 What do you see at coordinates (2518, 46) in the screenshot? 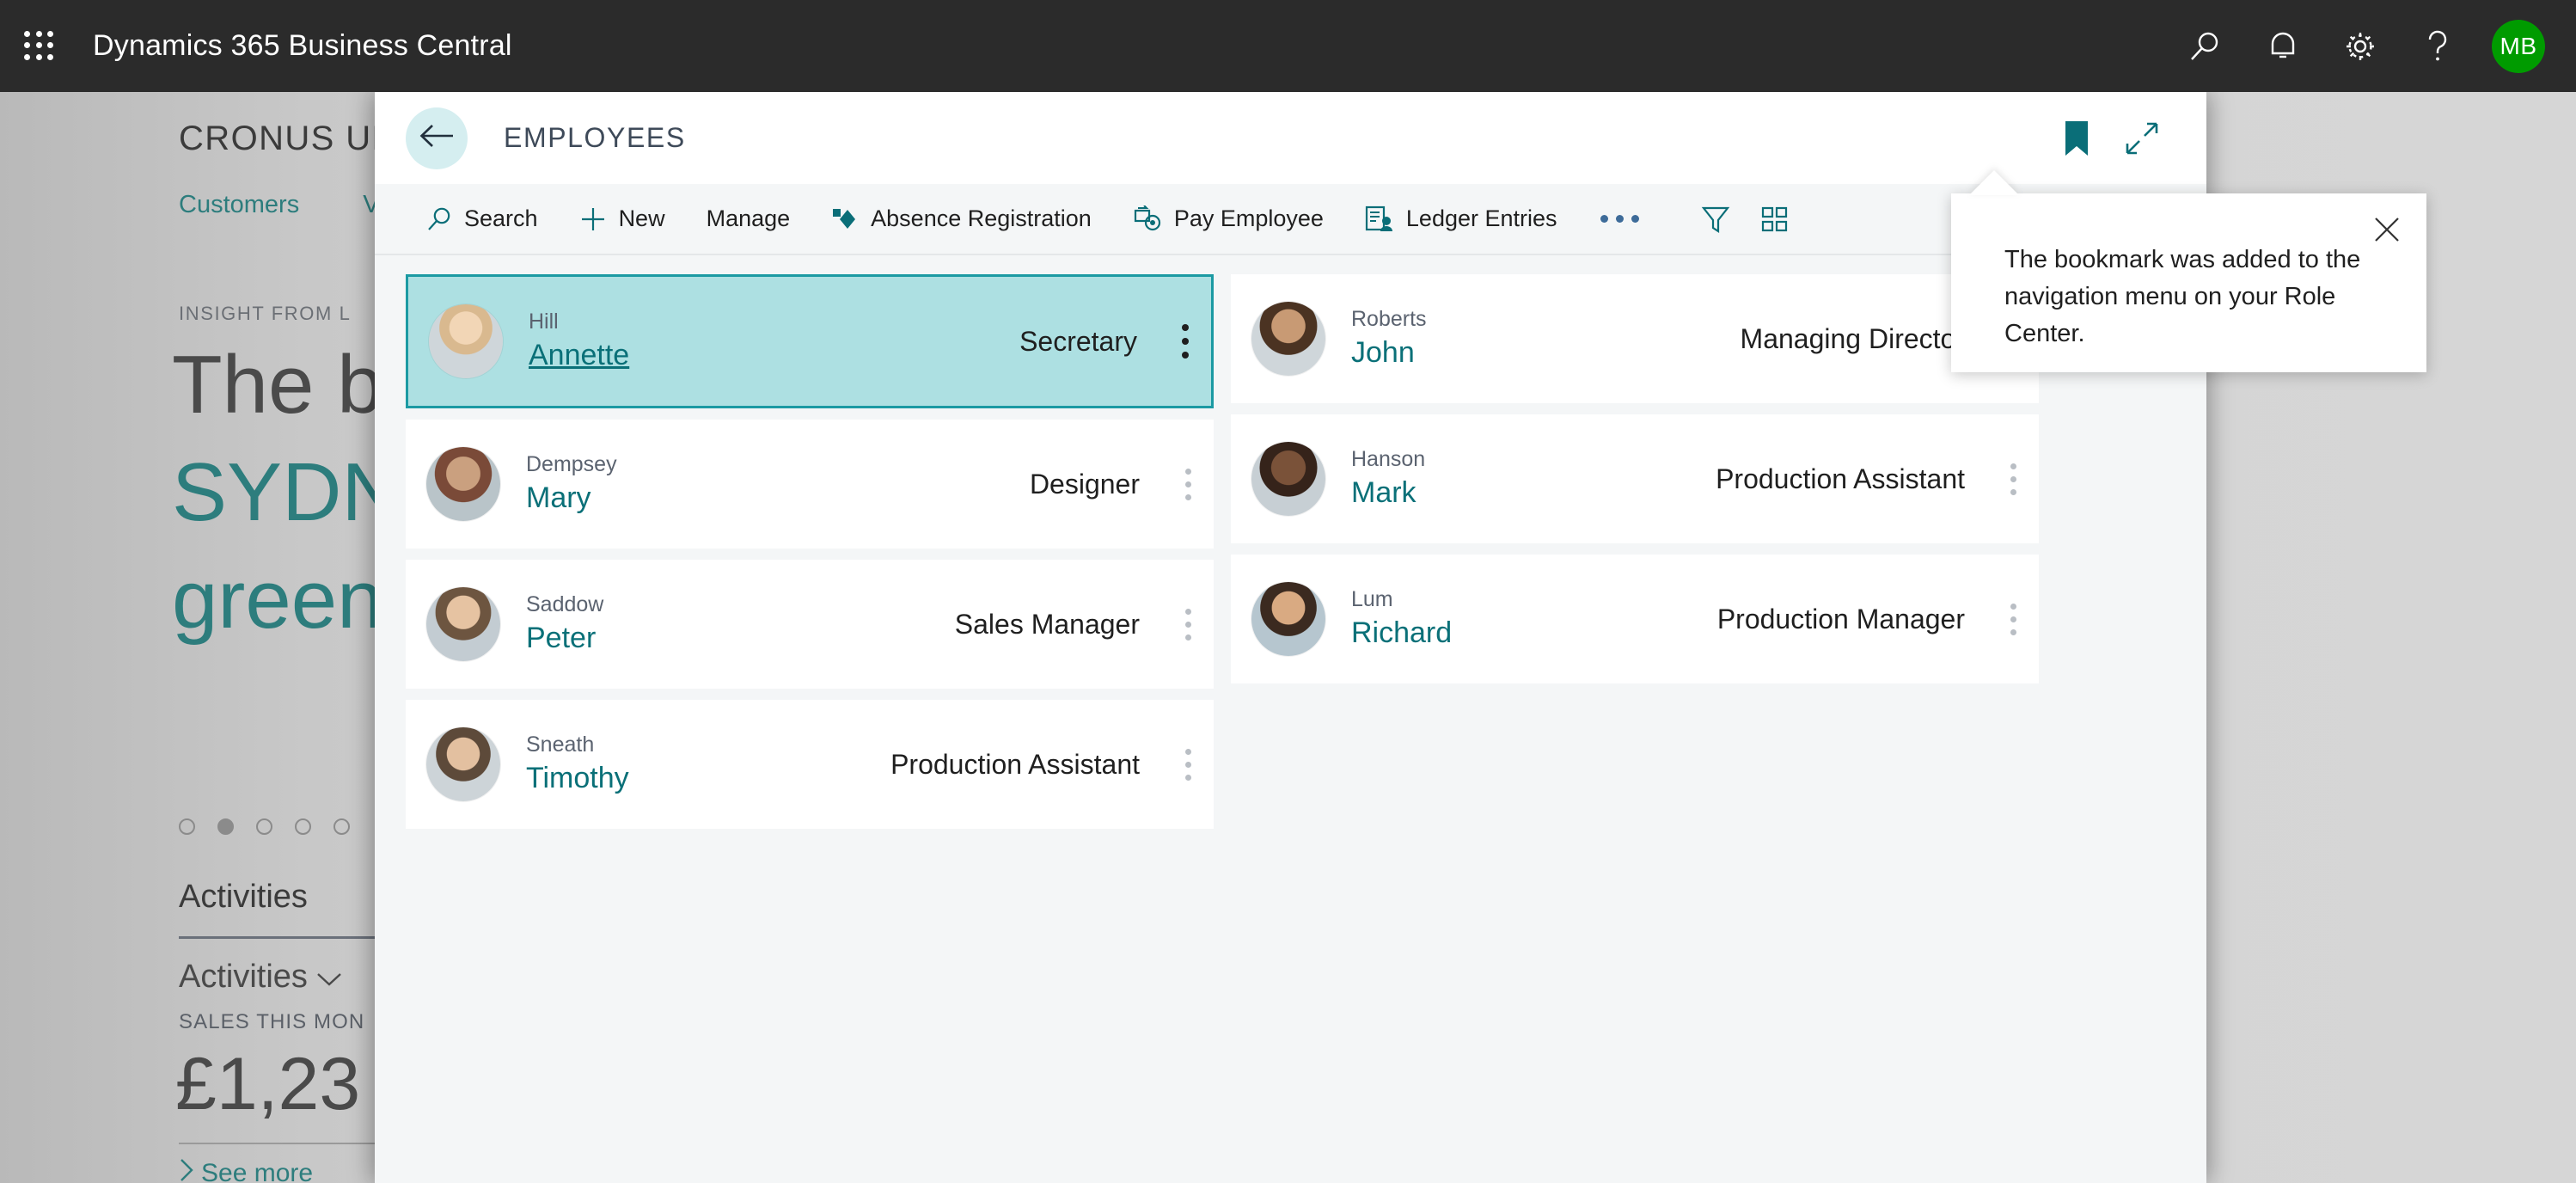
I see `avatar: MB` at bounding box center [2518, 46].